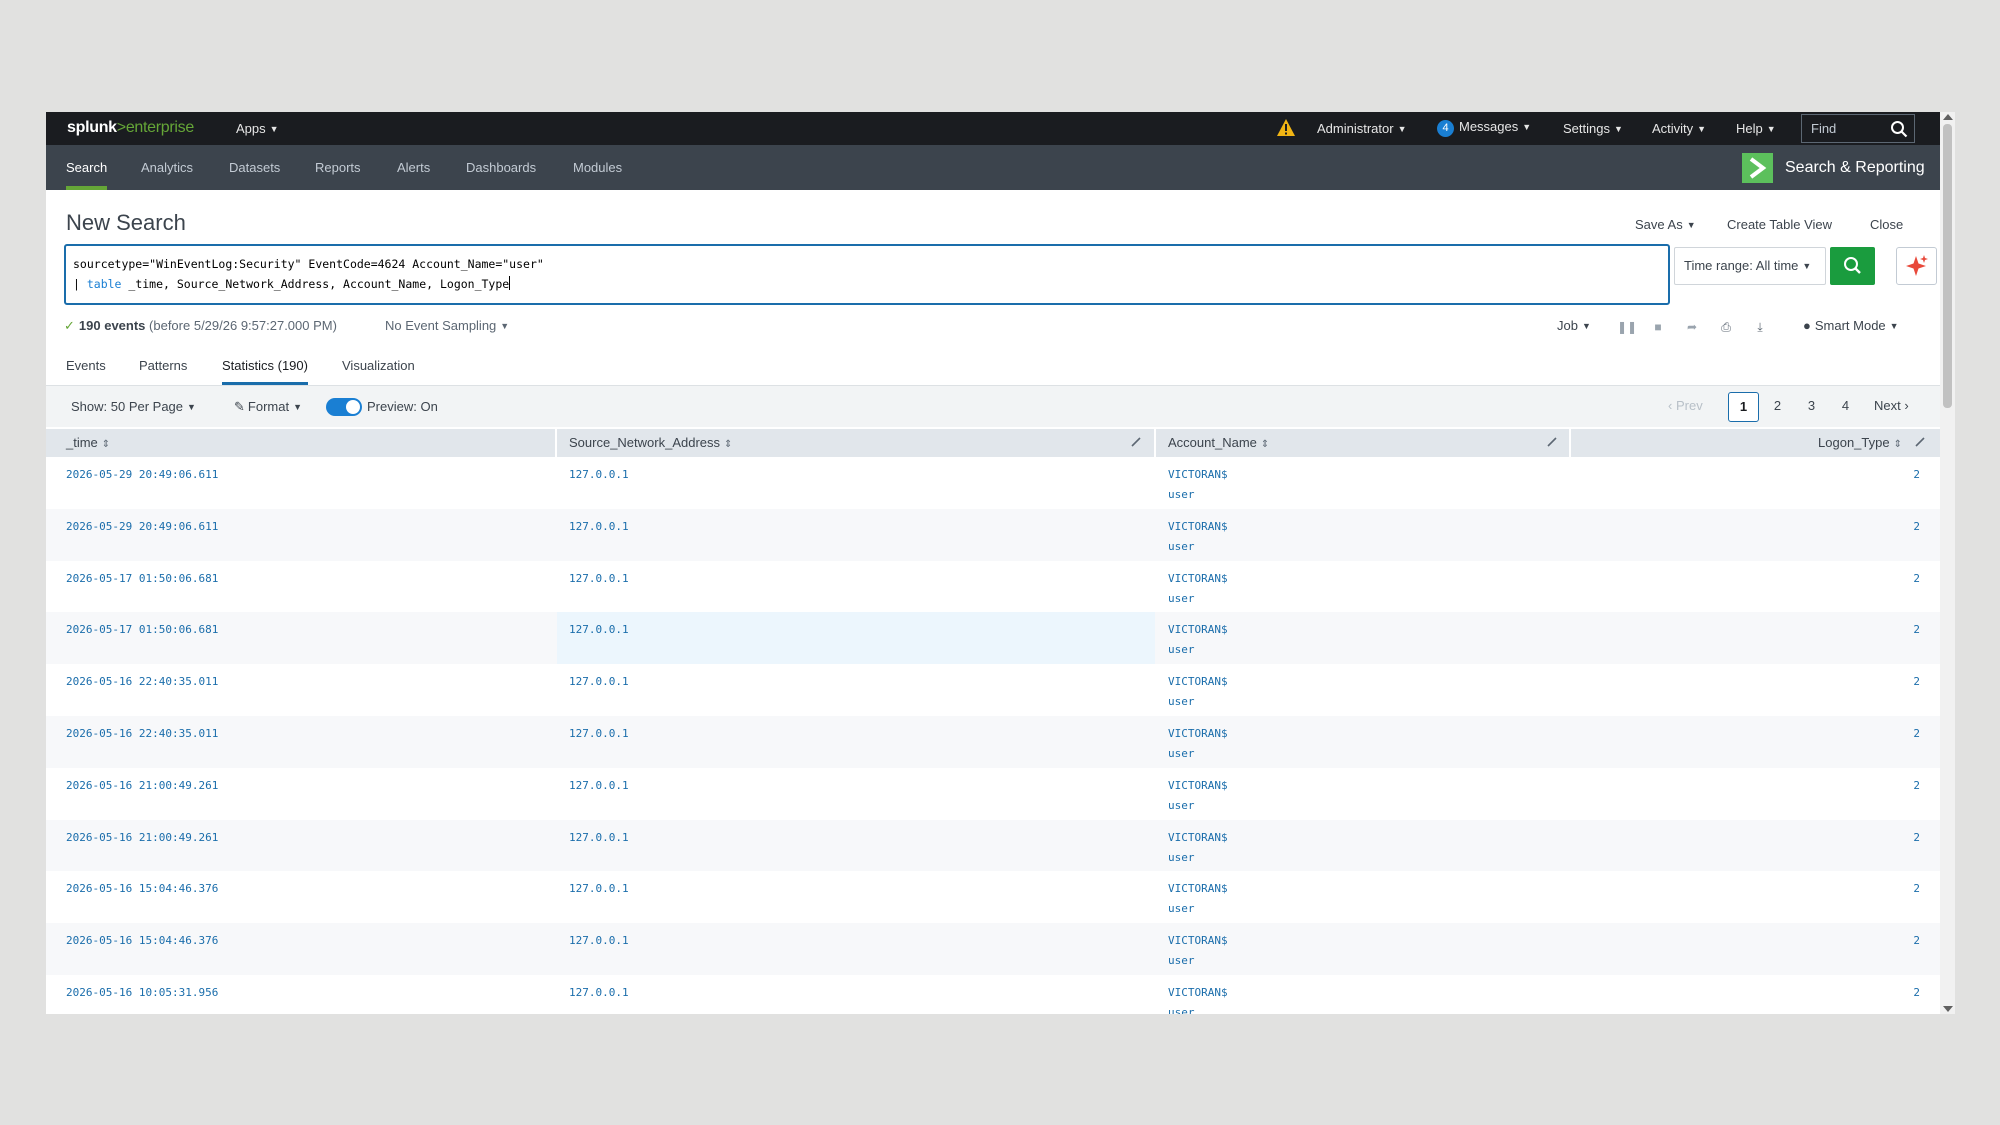  I want to click on nav-dashboards: Dashboards, so click(501, 167).